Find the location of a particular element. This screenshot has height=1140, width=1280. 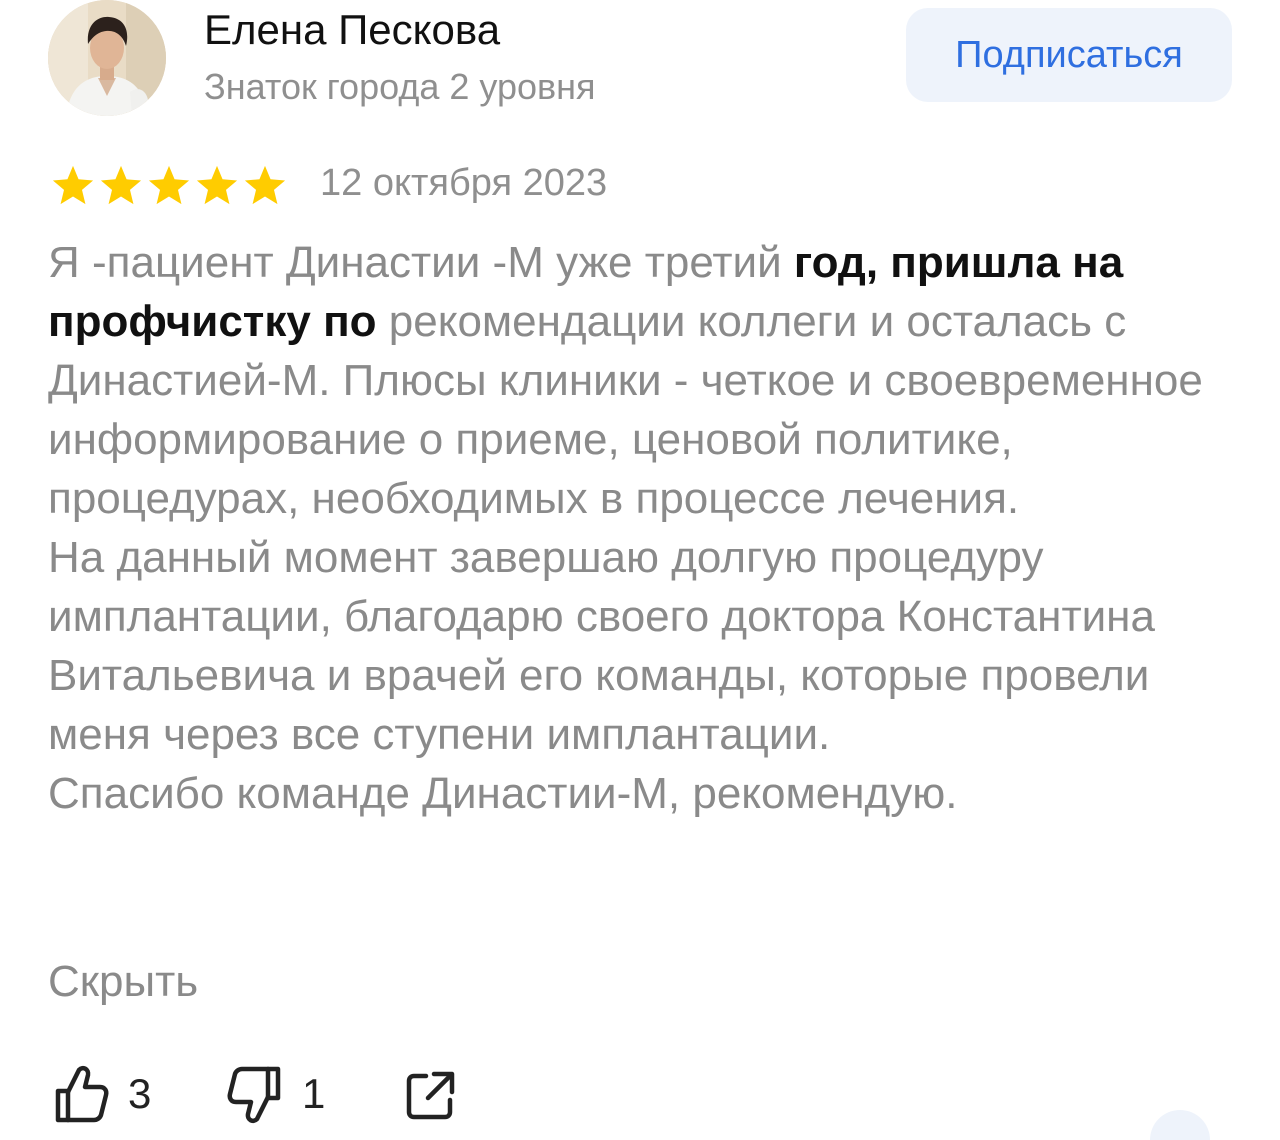

thumbs-up-icon is located at coordinates (82, 1094).